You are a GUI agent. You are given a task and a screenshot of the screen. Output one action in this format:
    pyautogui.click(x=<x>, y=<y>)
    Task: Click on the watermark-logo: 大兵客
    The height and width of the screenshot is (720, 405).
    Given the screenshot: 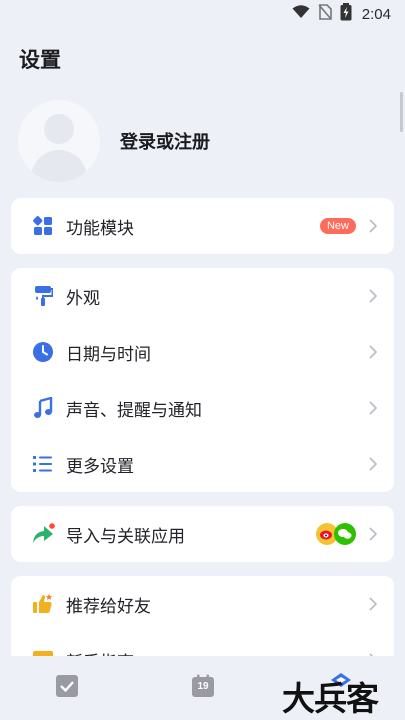 What is the action you would take?
    pyautogui.click(x=330, y=698)
    